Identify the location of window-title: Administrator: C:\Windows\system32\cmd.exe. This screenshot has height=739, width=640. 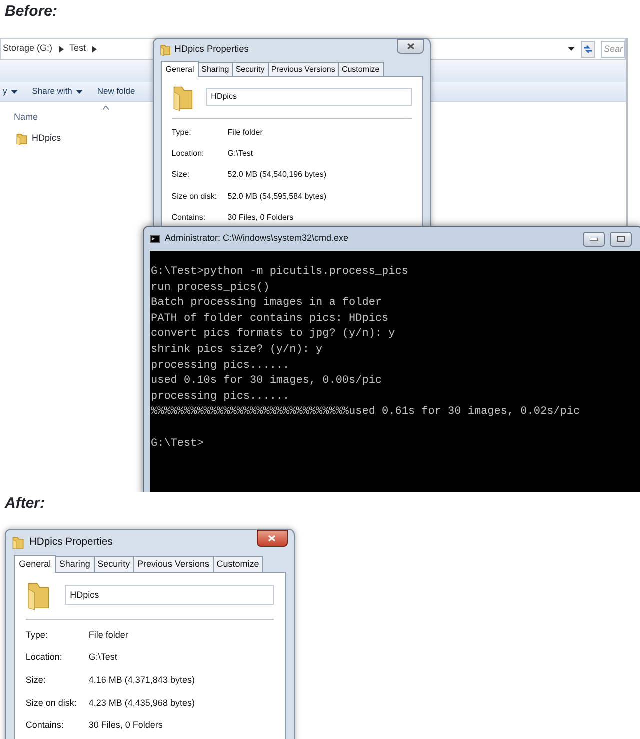
(257, 239).